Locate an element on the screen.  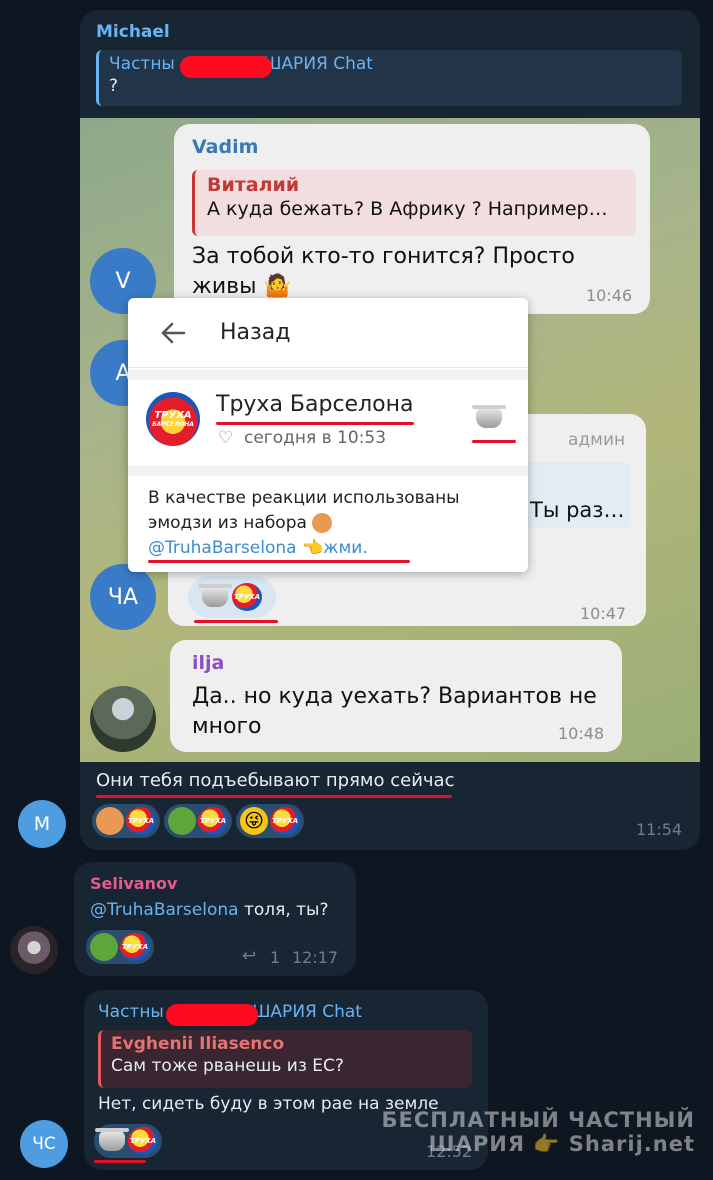
admin-label: админ is located at coordinates (597, 440).